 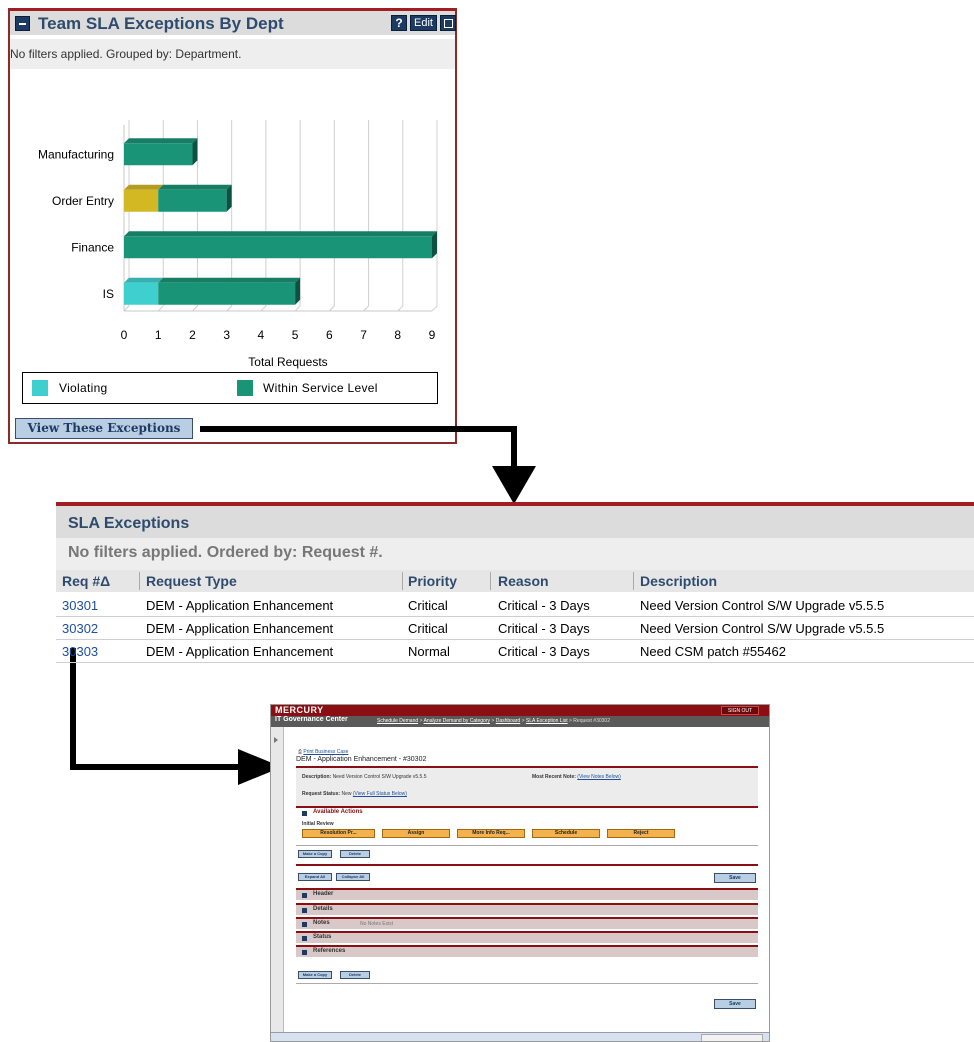 I want to click on maximize-icon, so click(x=448, y=23).